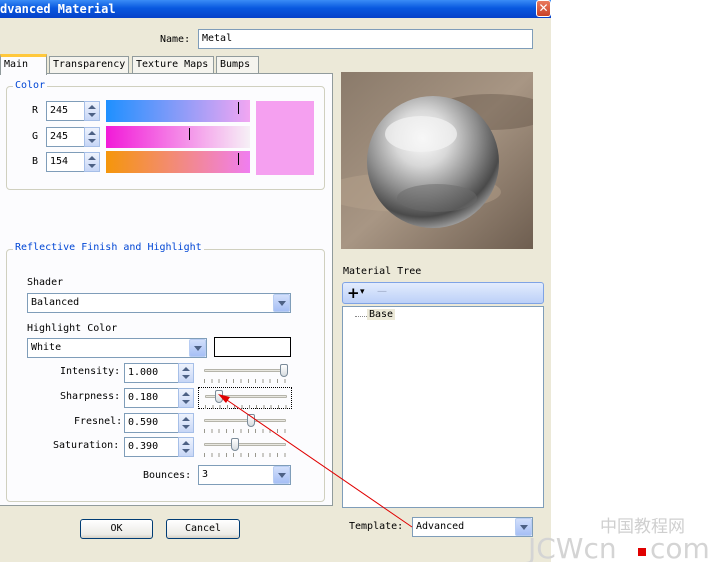  Describe the element at coordinates (680, 547) in the screenshot. I see `watermark-com: com` at that location.